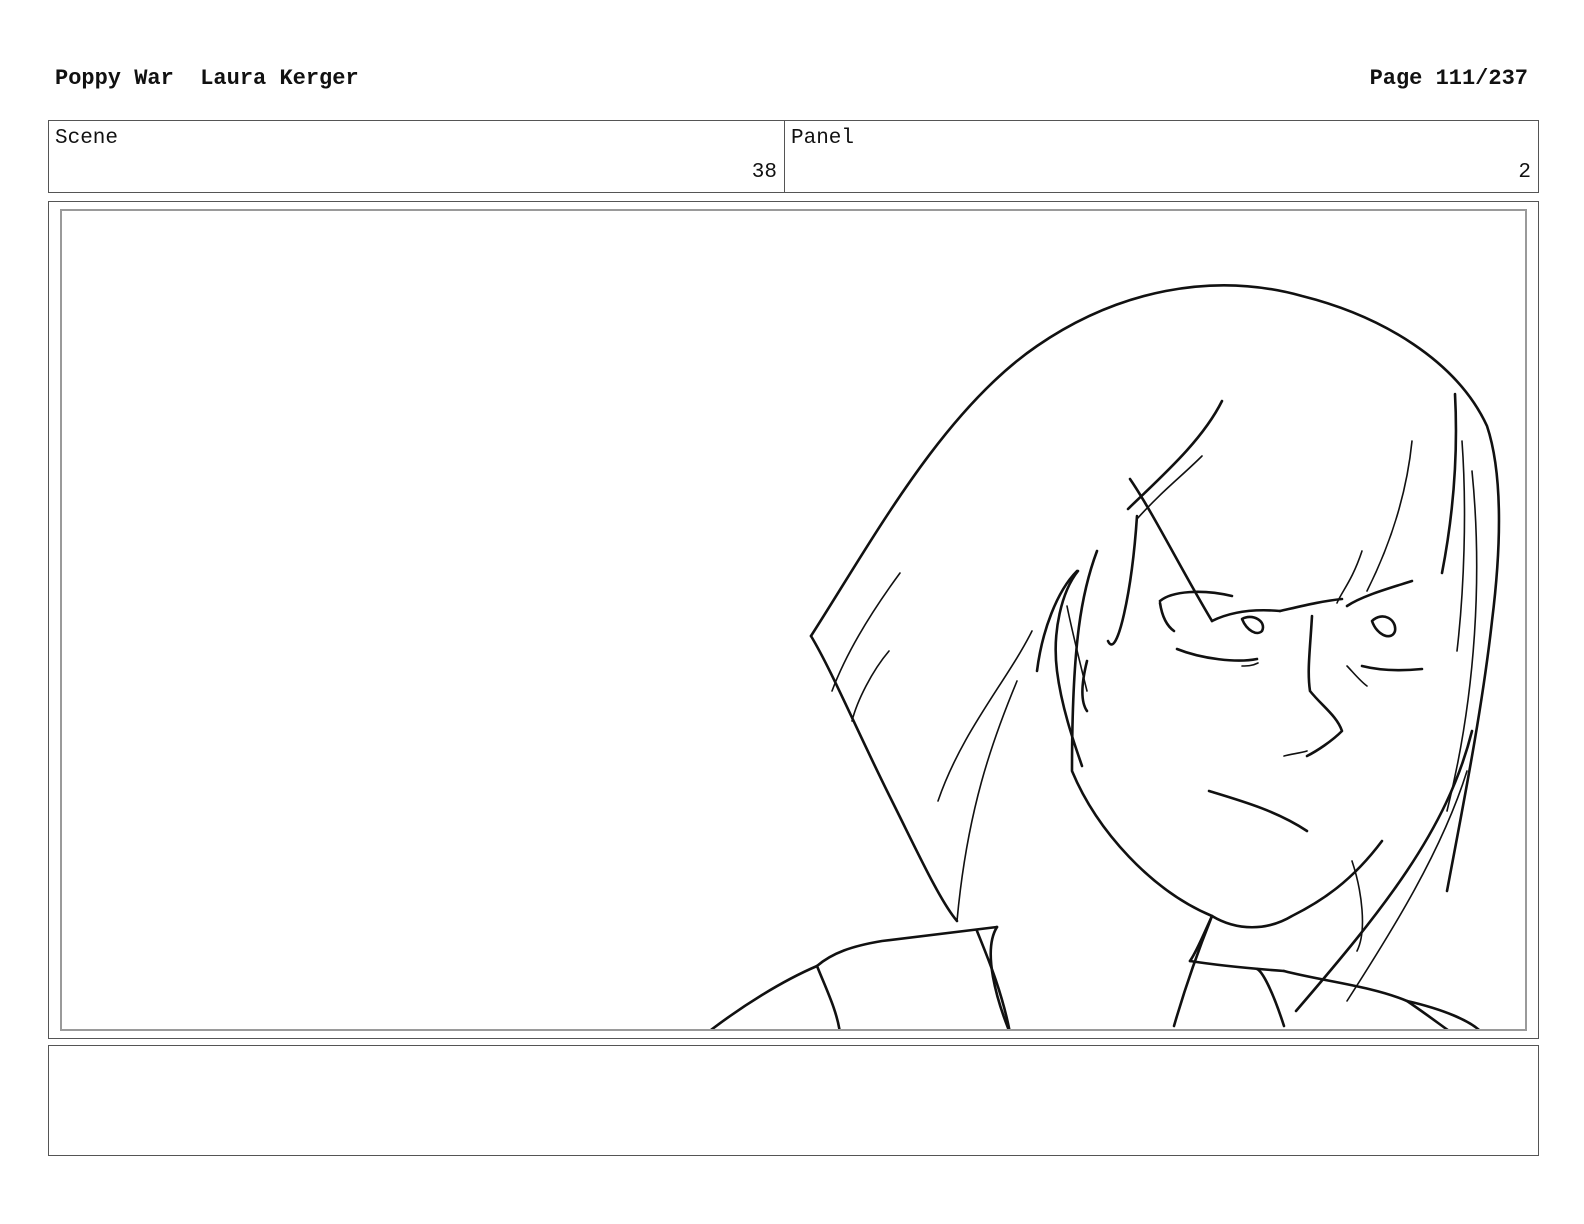 The image size is (1584, 1224). I want to click on project-title: Poppy War, so click(114, 78).